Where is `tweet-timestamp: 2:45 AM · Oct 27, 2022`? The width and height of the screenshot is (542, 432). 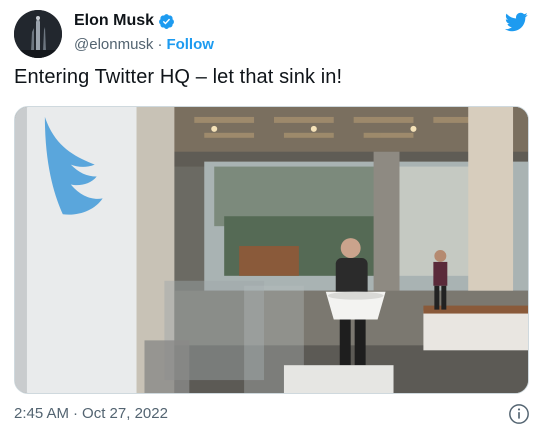 tweet-timestamp: 2:45 AM · Oct 27, 2022 is located at coordinates (91, 413).